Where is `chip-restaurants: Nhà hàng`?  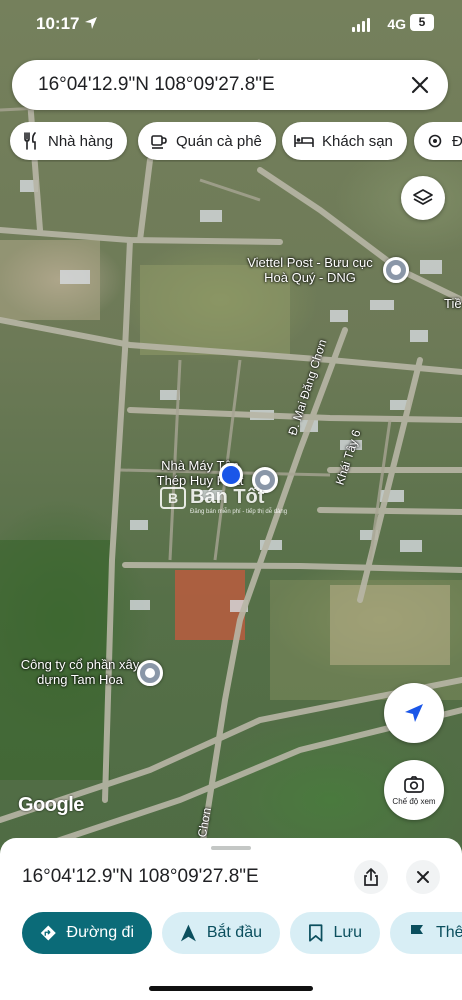 chip-restaurants: Nhà hàng is located at coordinates (69, 141).